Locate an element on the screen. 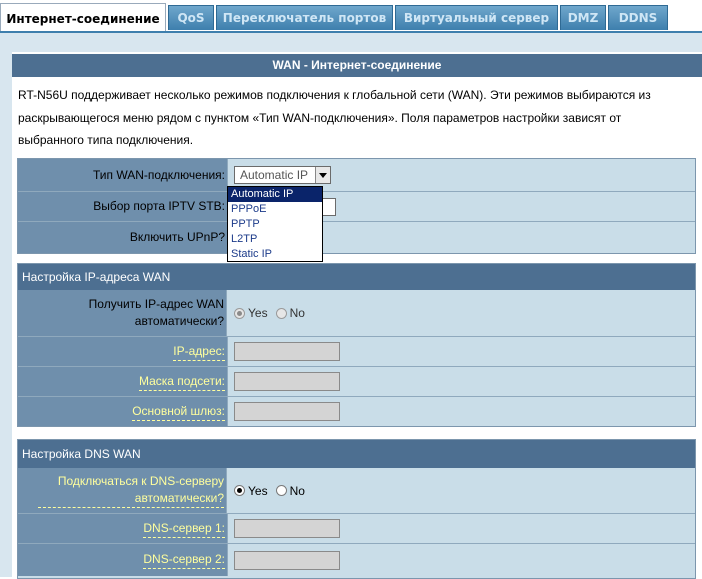 The height and width of the screenshot is (579, 702). auto-dns-no-label: No is located at coordinates (297, 490).